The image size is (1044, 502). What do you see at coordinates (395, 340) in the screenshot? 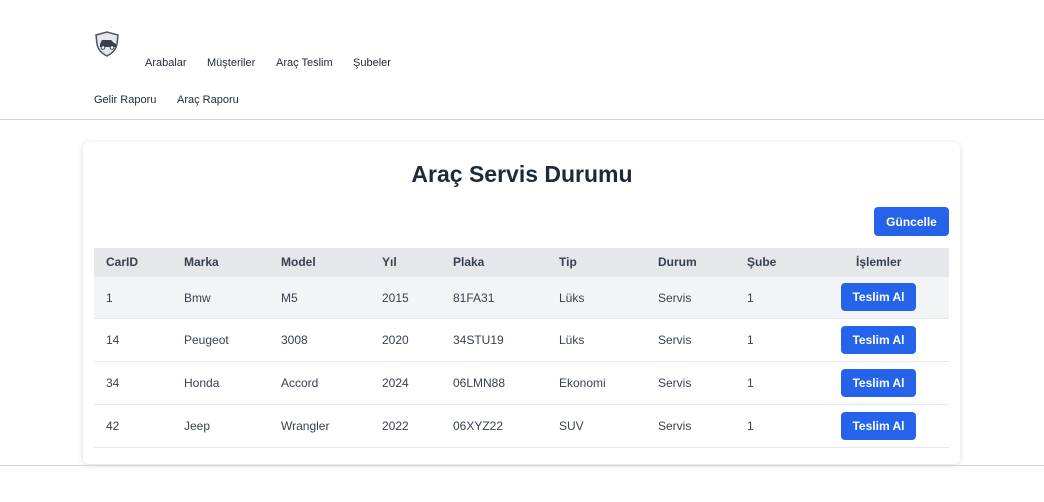
I see `cell-yil: 2020` at bounding box center [395, 340].